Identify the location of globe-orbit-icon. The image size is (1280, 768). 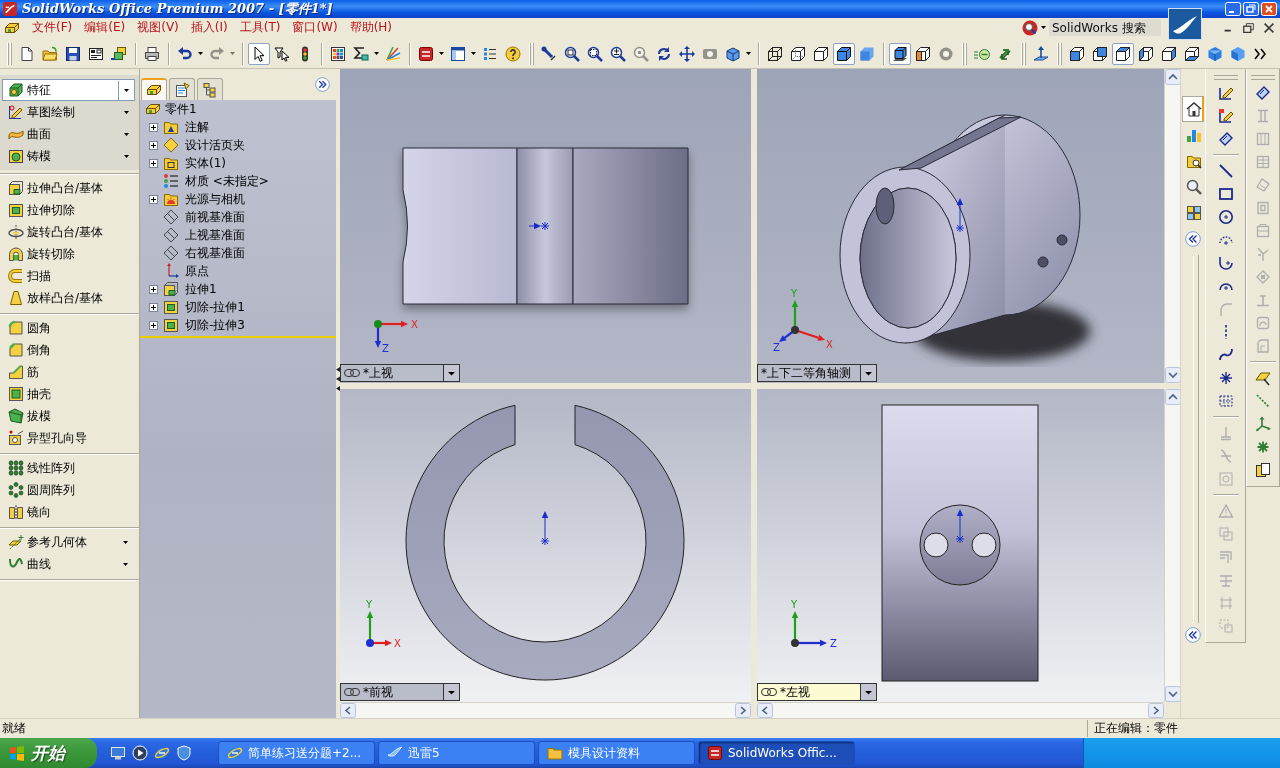
(162, 753).